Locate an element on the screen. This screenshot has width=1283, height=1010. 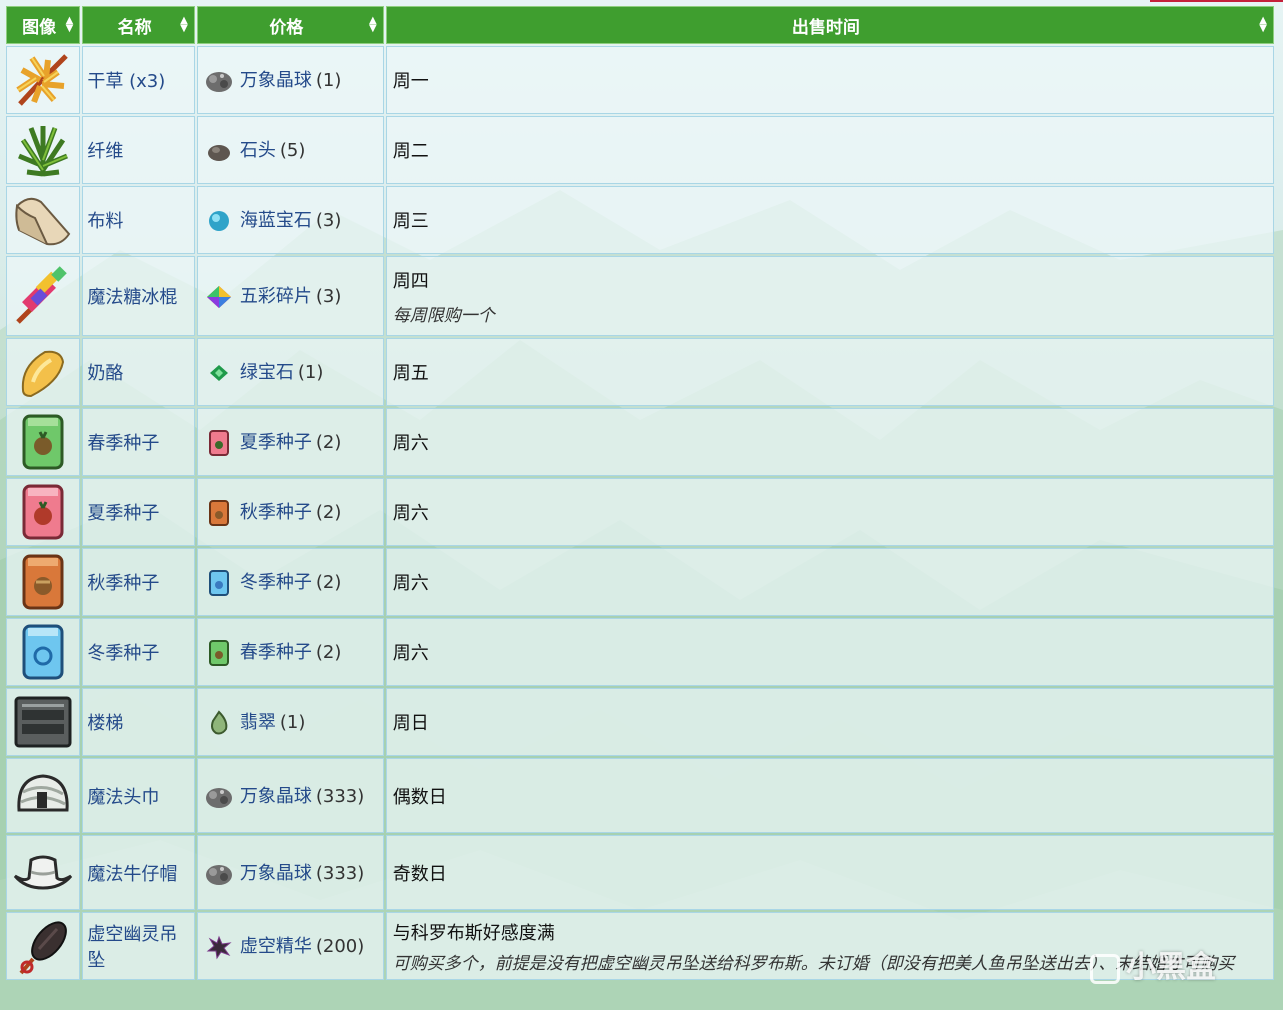
item-name-link: 奶酪 is located at coordinates (138, 372).